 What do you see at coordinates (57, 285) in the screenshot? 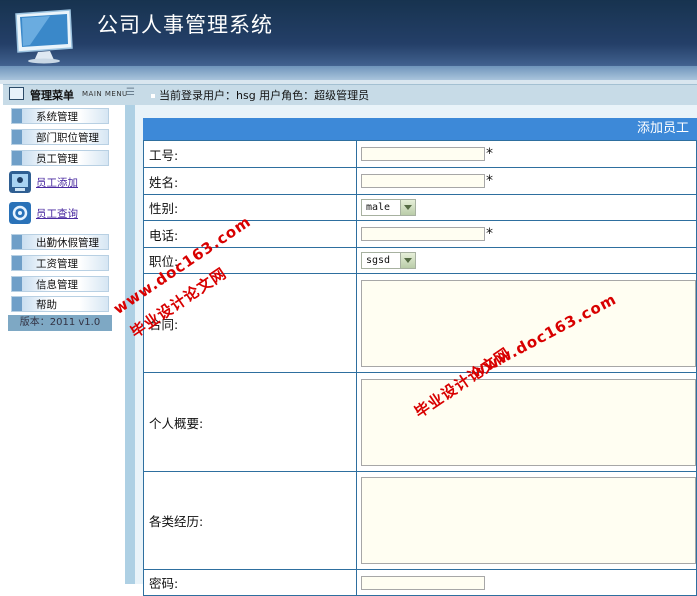
I see `sidebar-item-label: 信息管理` at bounding box center [57, 285].